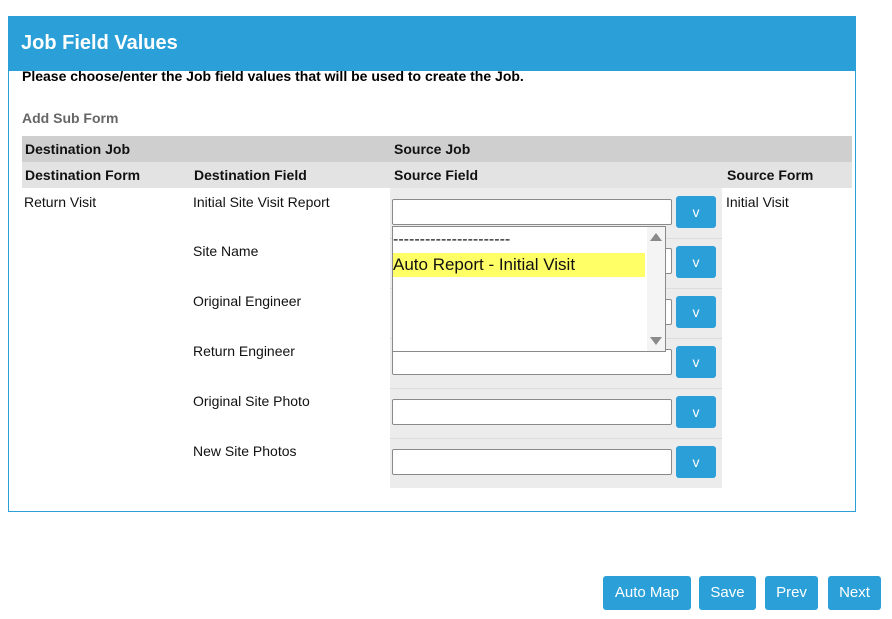  Describe the element at coordinates (727, 593) in the screenshot. I see `save-button: Save` at that location.